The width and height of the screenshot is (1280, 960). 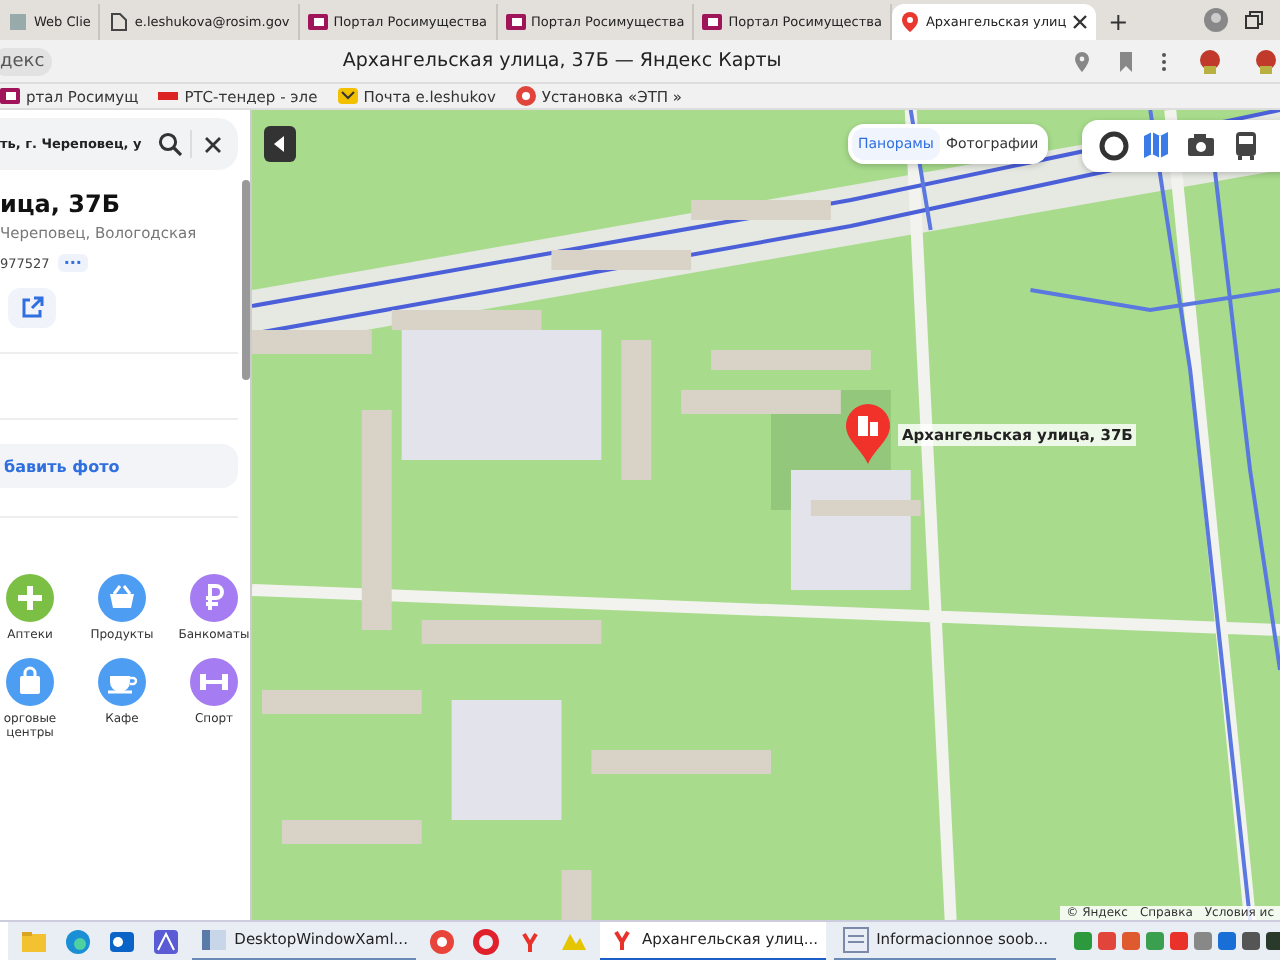 I want to click on new-tab-button: +, so click(x=1118, y=22).